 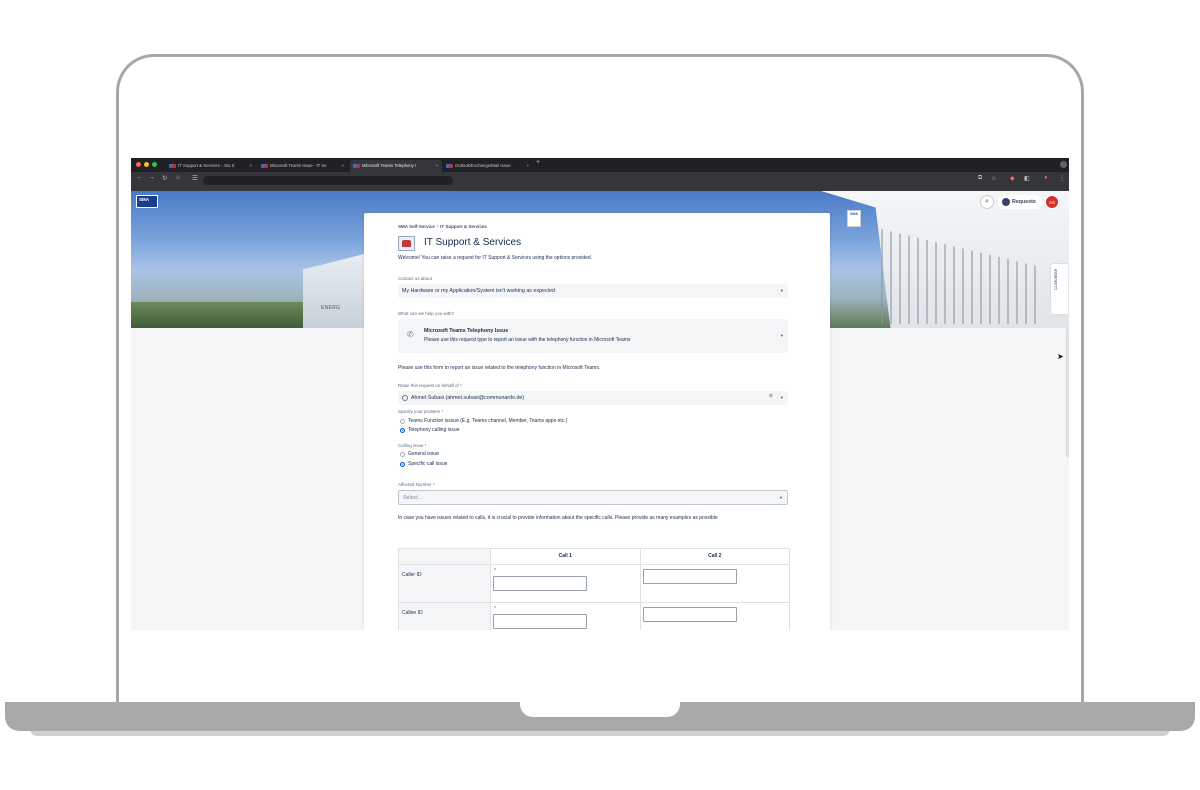 What do you see at coordinates (416, 226) in the screenshot?
I see `breadcrumb-item-self-service: SMA Self-Service` at bounding box center [416, 226].